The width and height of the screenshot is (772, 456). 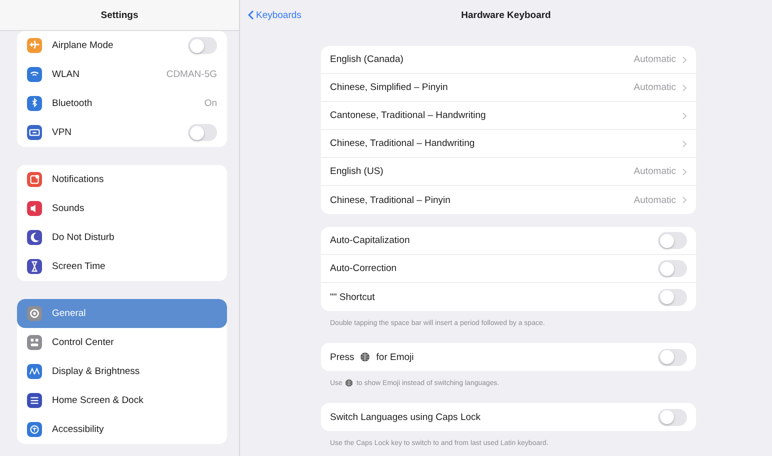 I want to click on item-value: CDMAN-5G, so click(x=191, y=74).